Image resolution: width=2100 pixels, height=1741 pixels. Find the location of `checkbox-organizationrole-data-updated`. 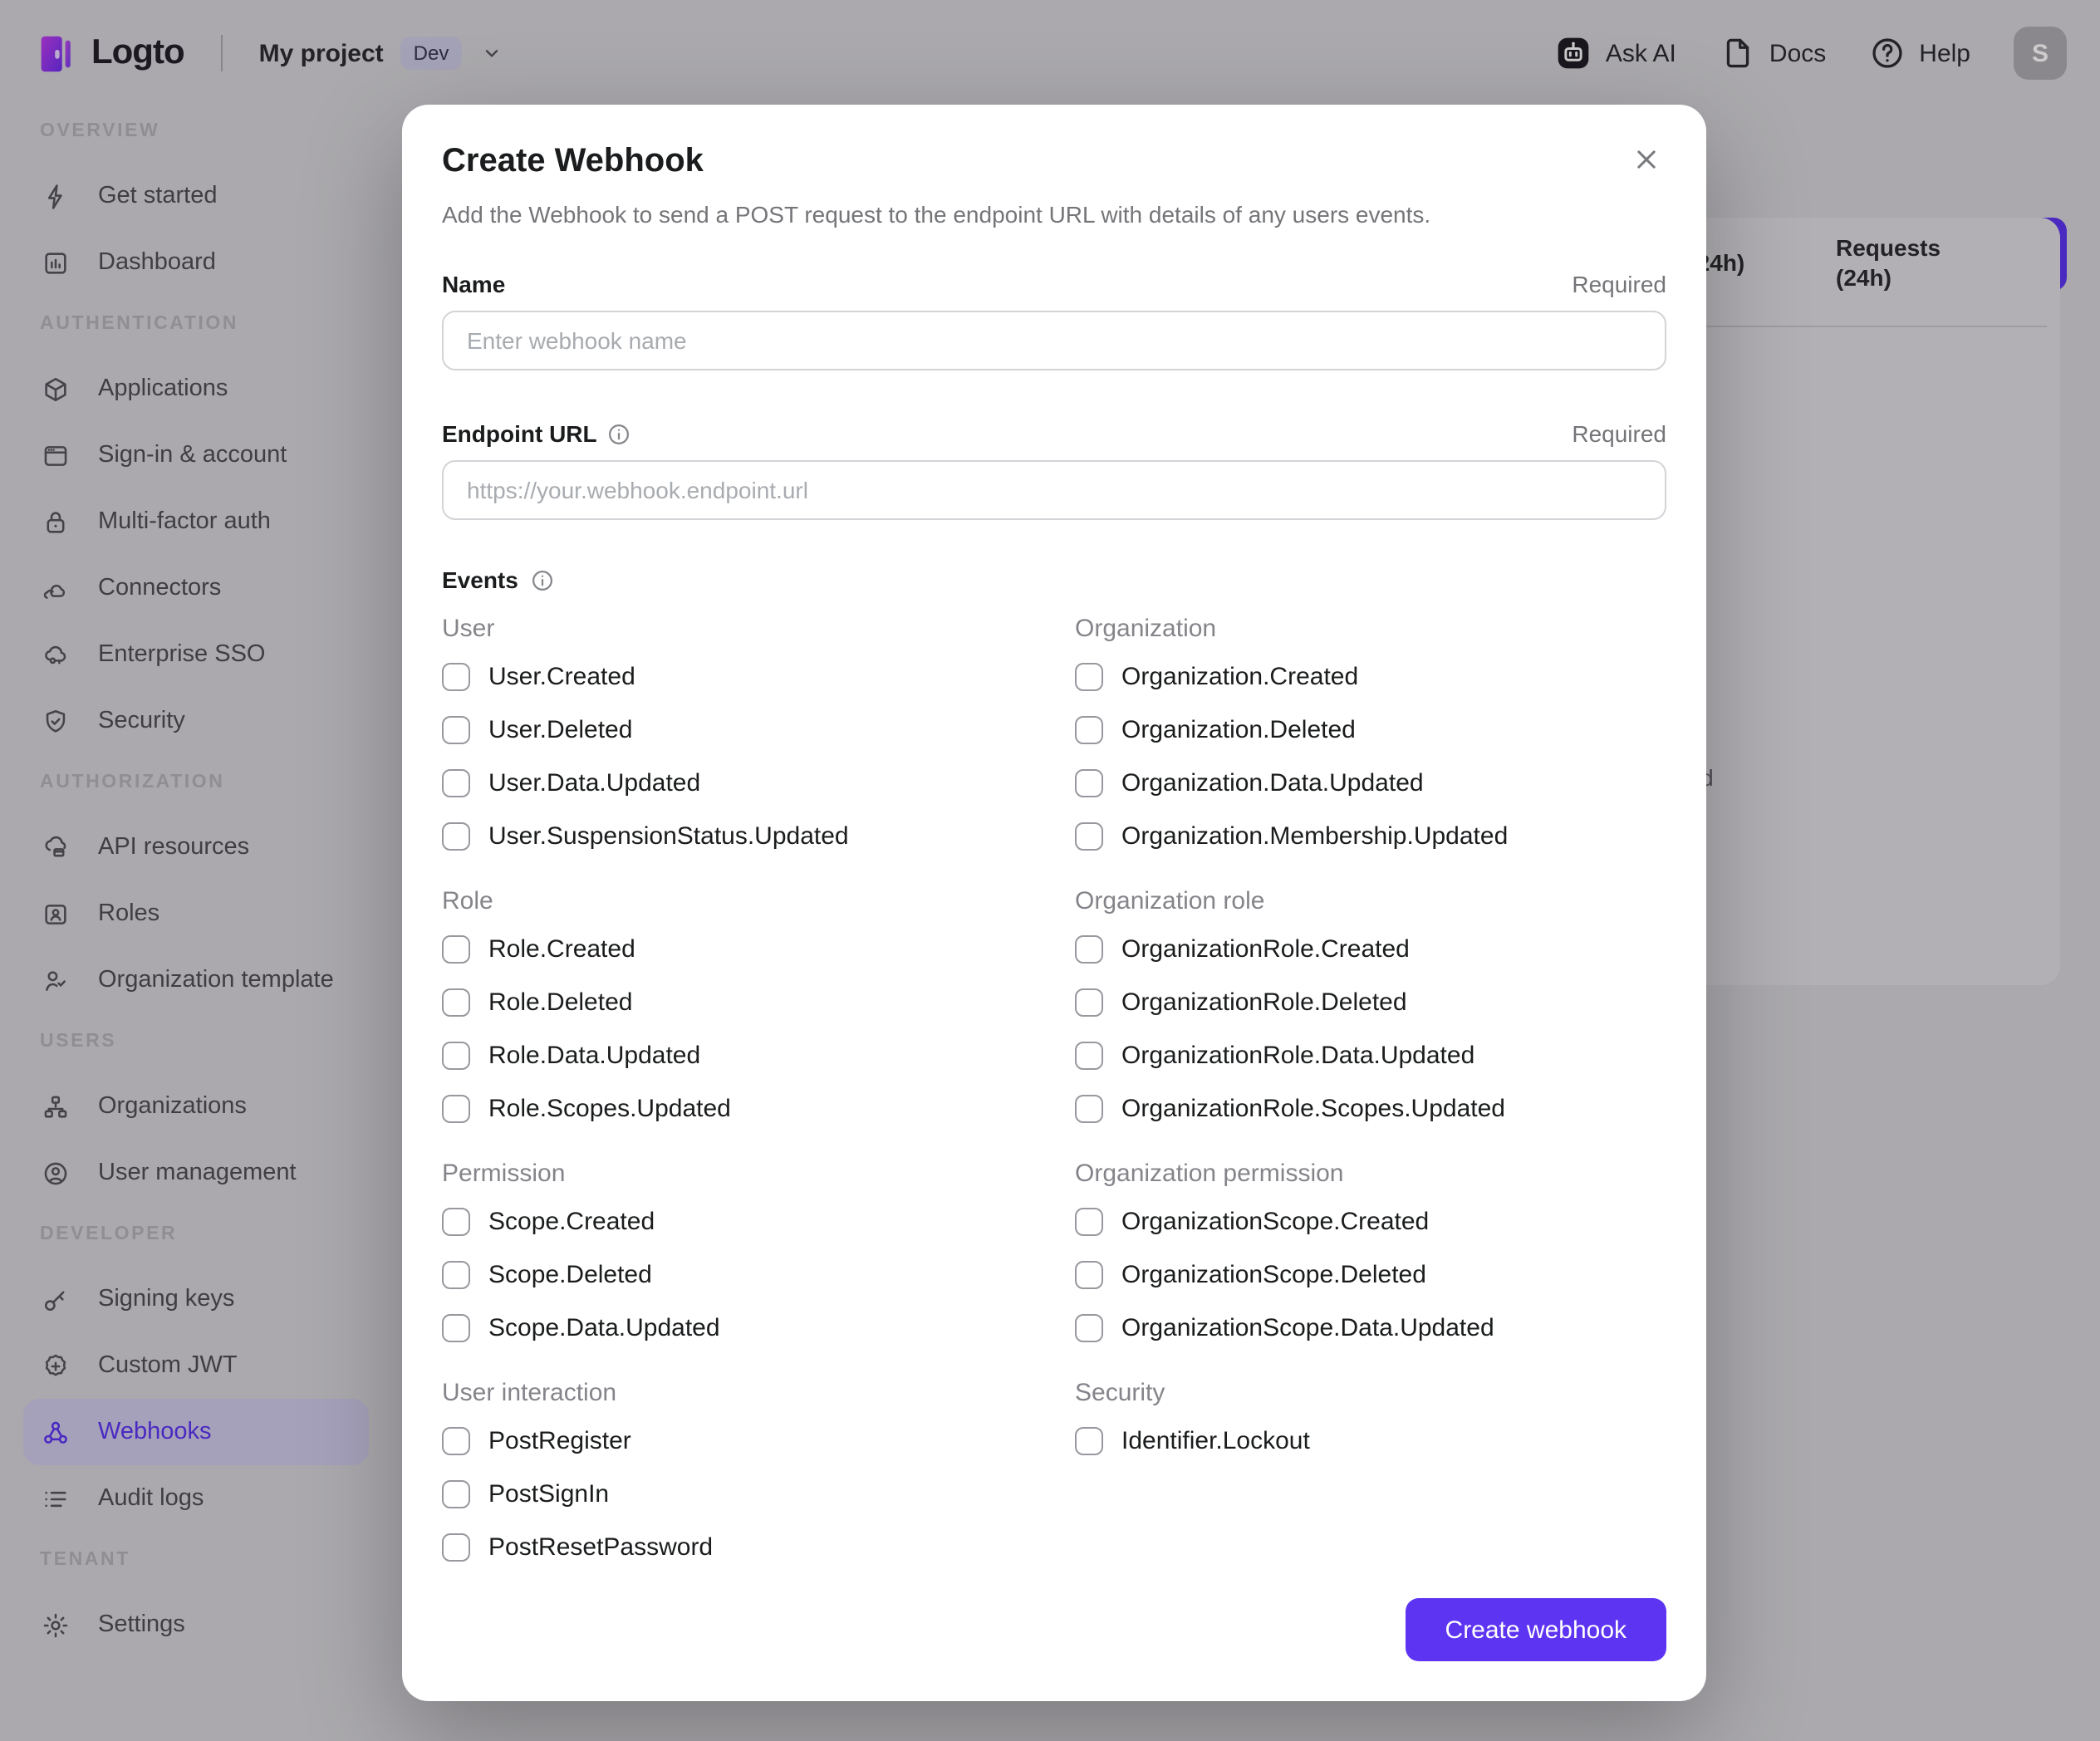

checkbox-organizationrole-data-updated is located at coordinates (1089, 1055).